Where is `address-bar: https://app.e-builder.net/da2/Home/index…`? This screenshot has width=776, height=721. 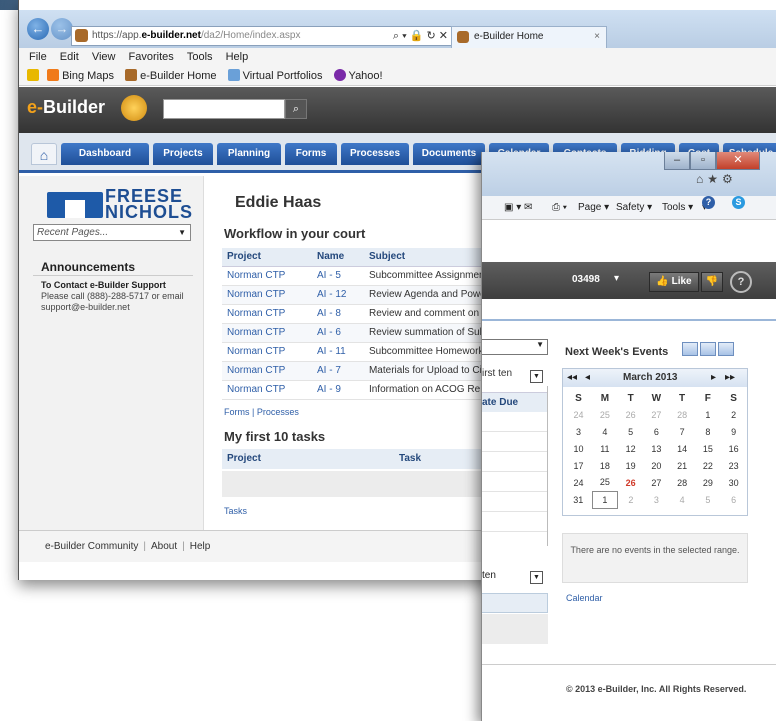
address-bar: https://app.e-builder.net/da2/Home/index… is located at coordinates (262, 36).